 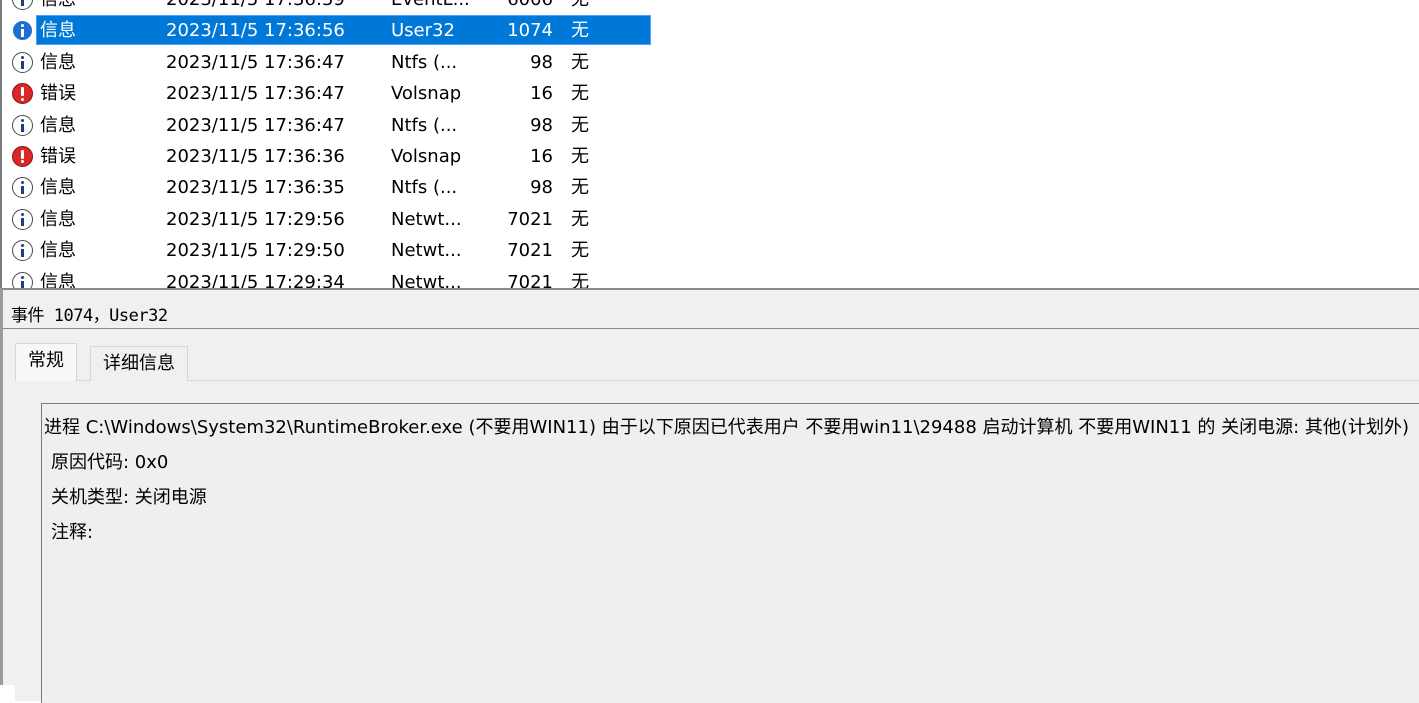 What do you see at coordinates (139, 363) in the screenshot?
I see `tab-details: 详细信息` at bounding box center [139, 363].